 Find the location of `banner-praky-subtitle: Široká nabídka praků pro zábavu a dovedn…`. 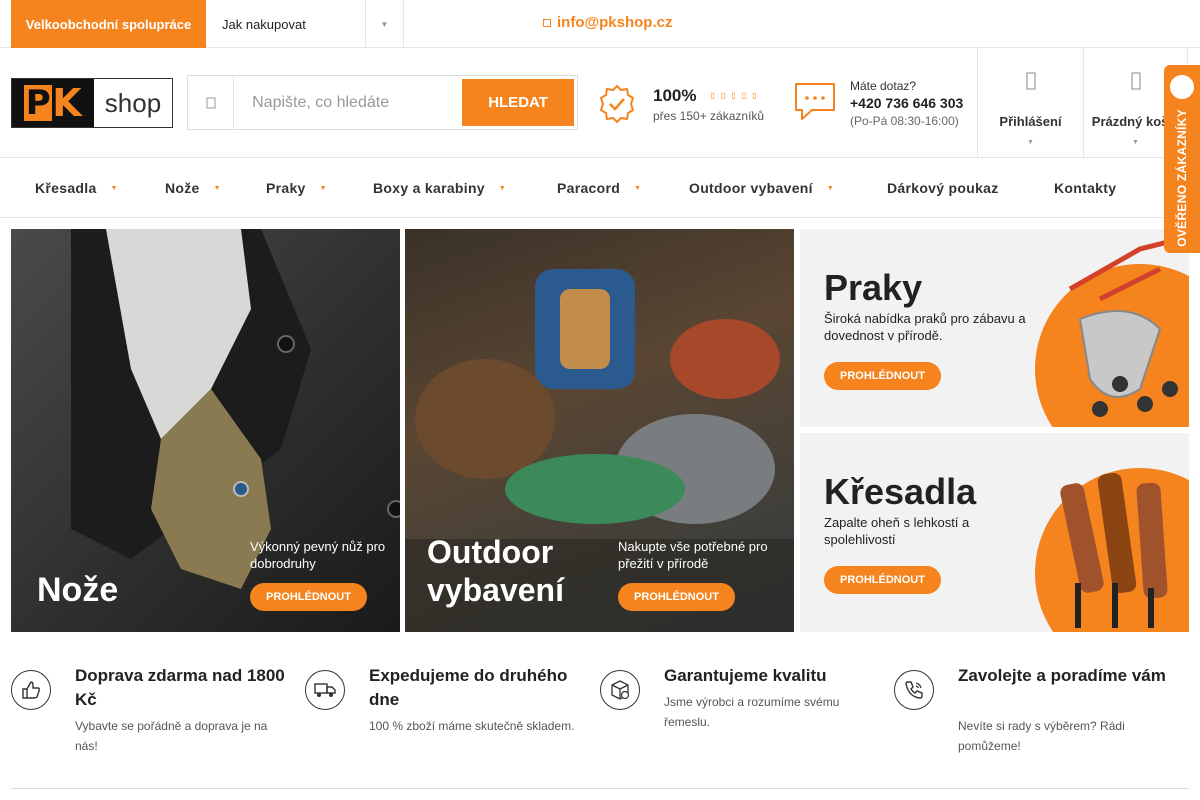

banner-praky-subtitle: Široká nabídka praků pro zábavu a dovedn… is located at coordinates (925, 327).